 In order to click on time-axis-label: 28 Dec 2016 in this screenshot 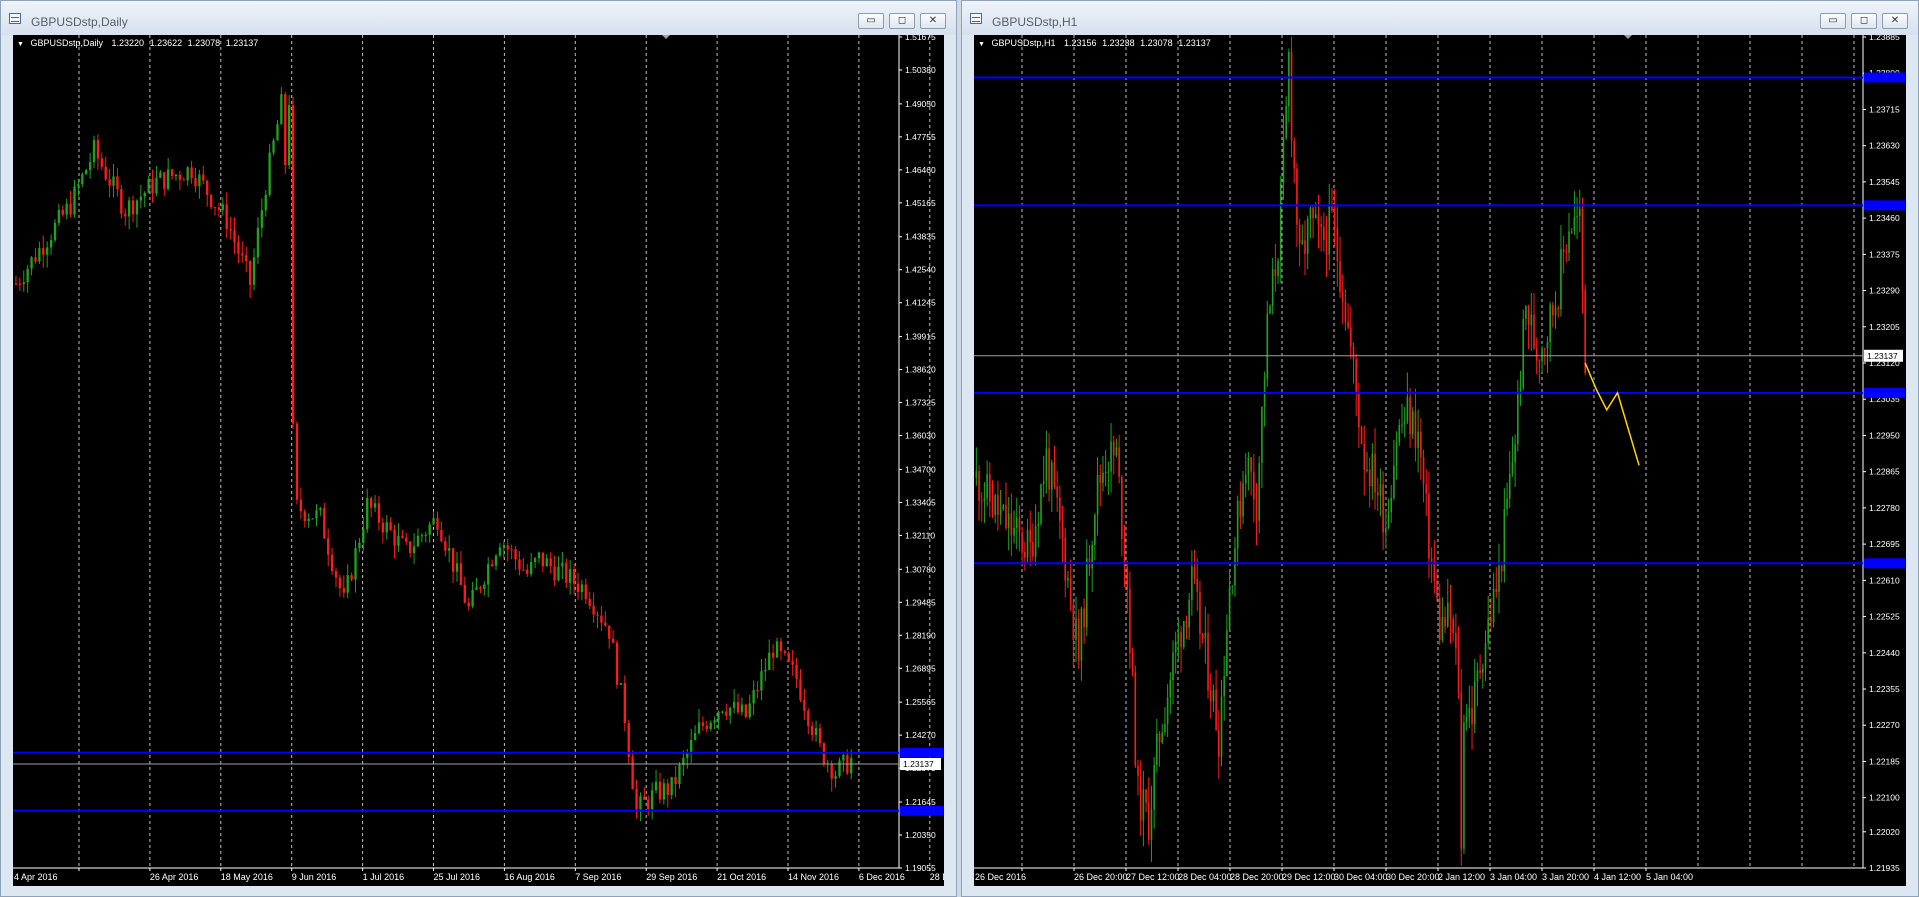, I will do `click(937, 877)`.